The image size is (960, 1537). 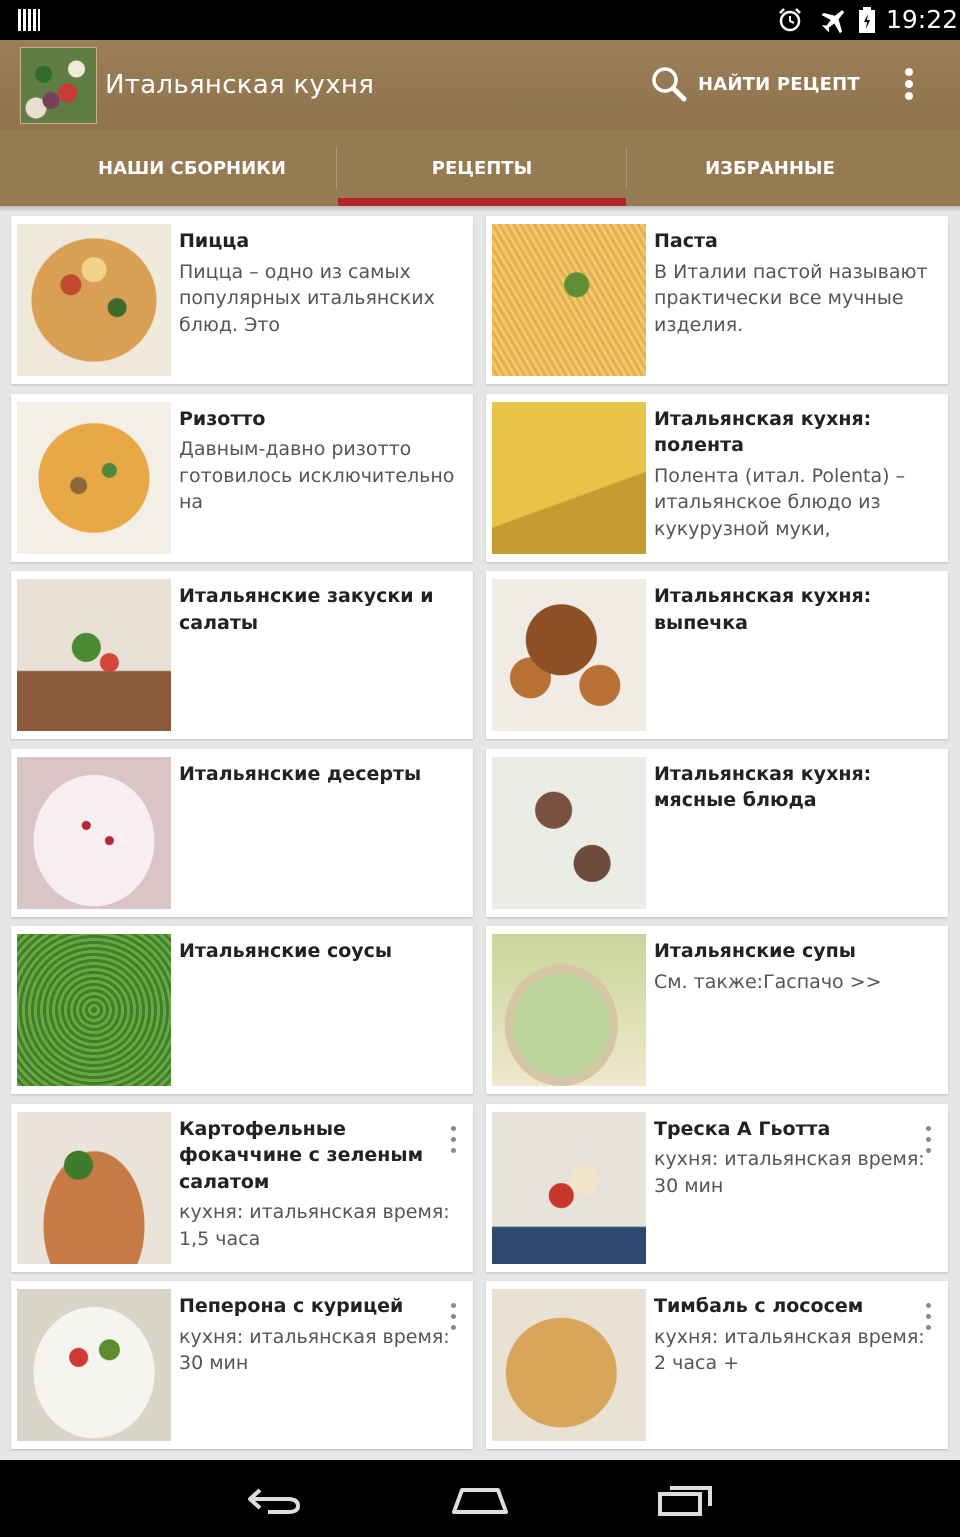 What do you see at coordinates (480, 209) in the screenshot?
I see `tab-shadow` at bounding box center [480, 209].